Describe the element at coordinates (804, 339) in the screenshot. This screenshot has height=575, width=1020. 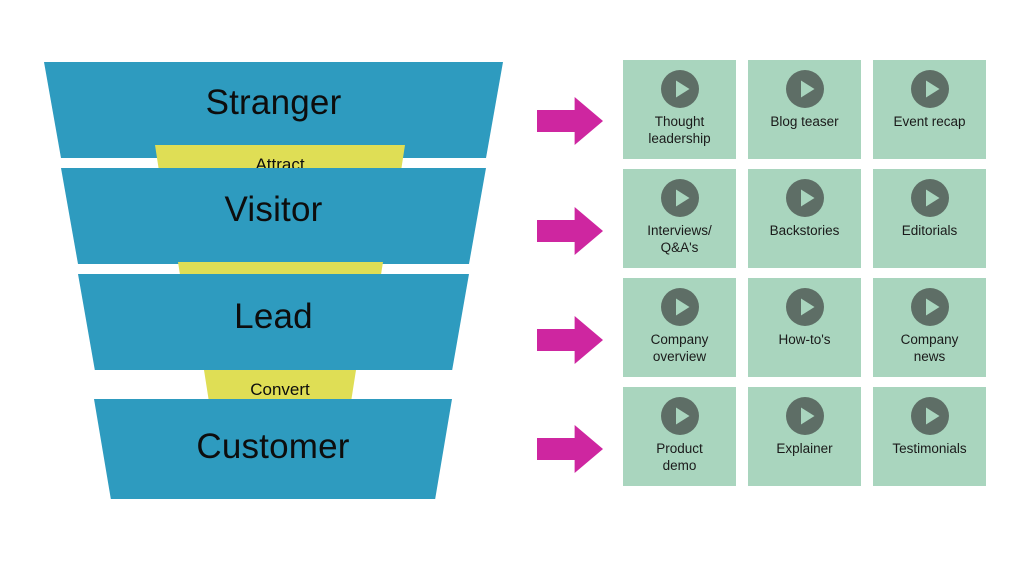
I see `content-card-label: How-to's` at that location.